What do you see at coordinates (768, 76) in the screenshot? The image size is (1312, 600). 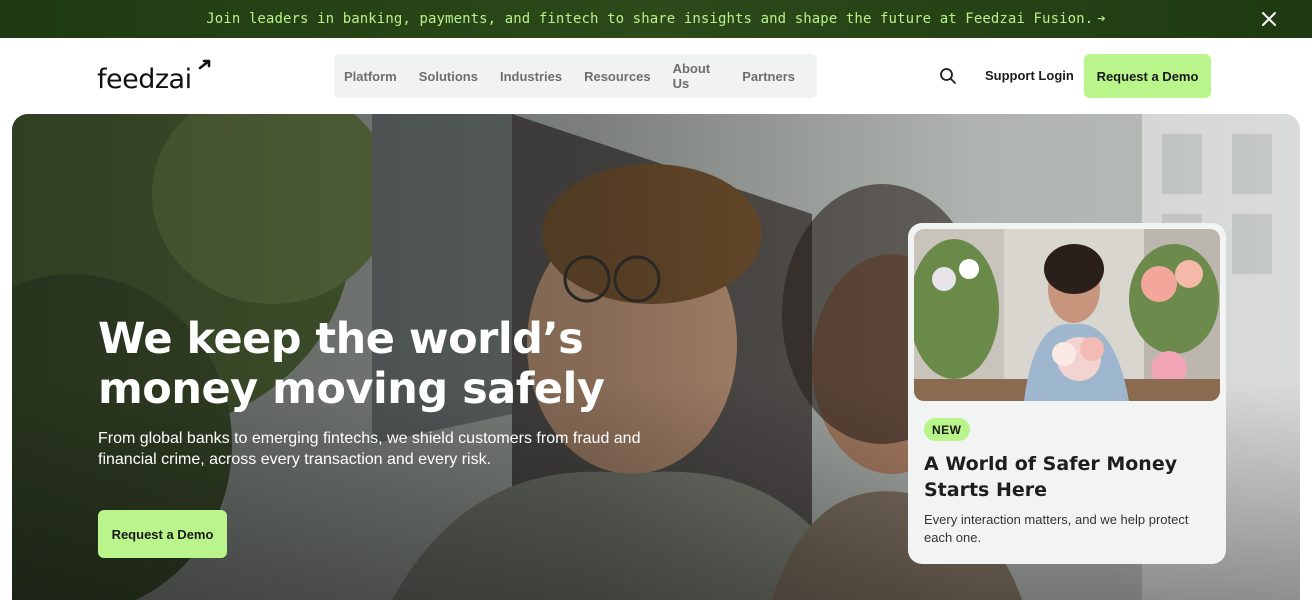 I see `menu-item-partners: Partners` at bounding box center [768, 76].